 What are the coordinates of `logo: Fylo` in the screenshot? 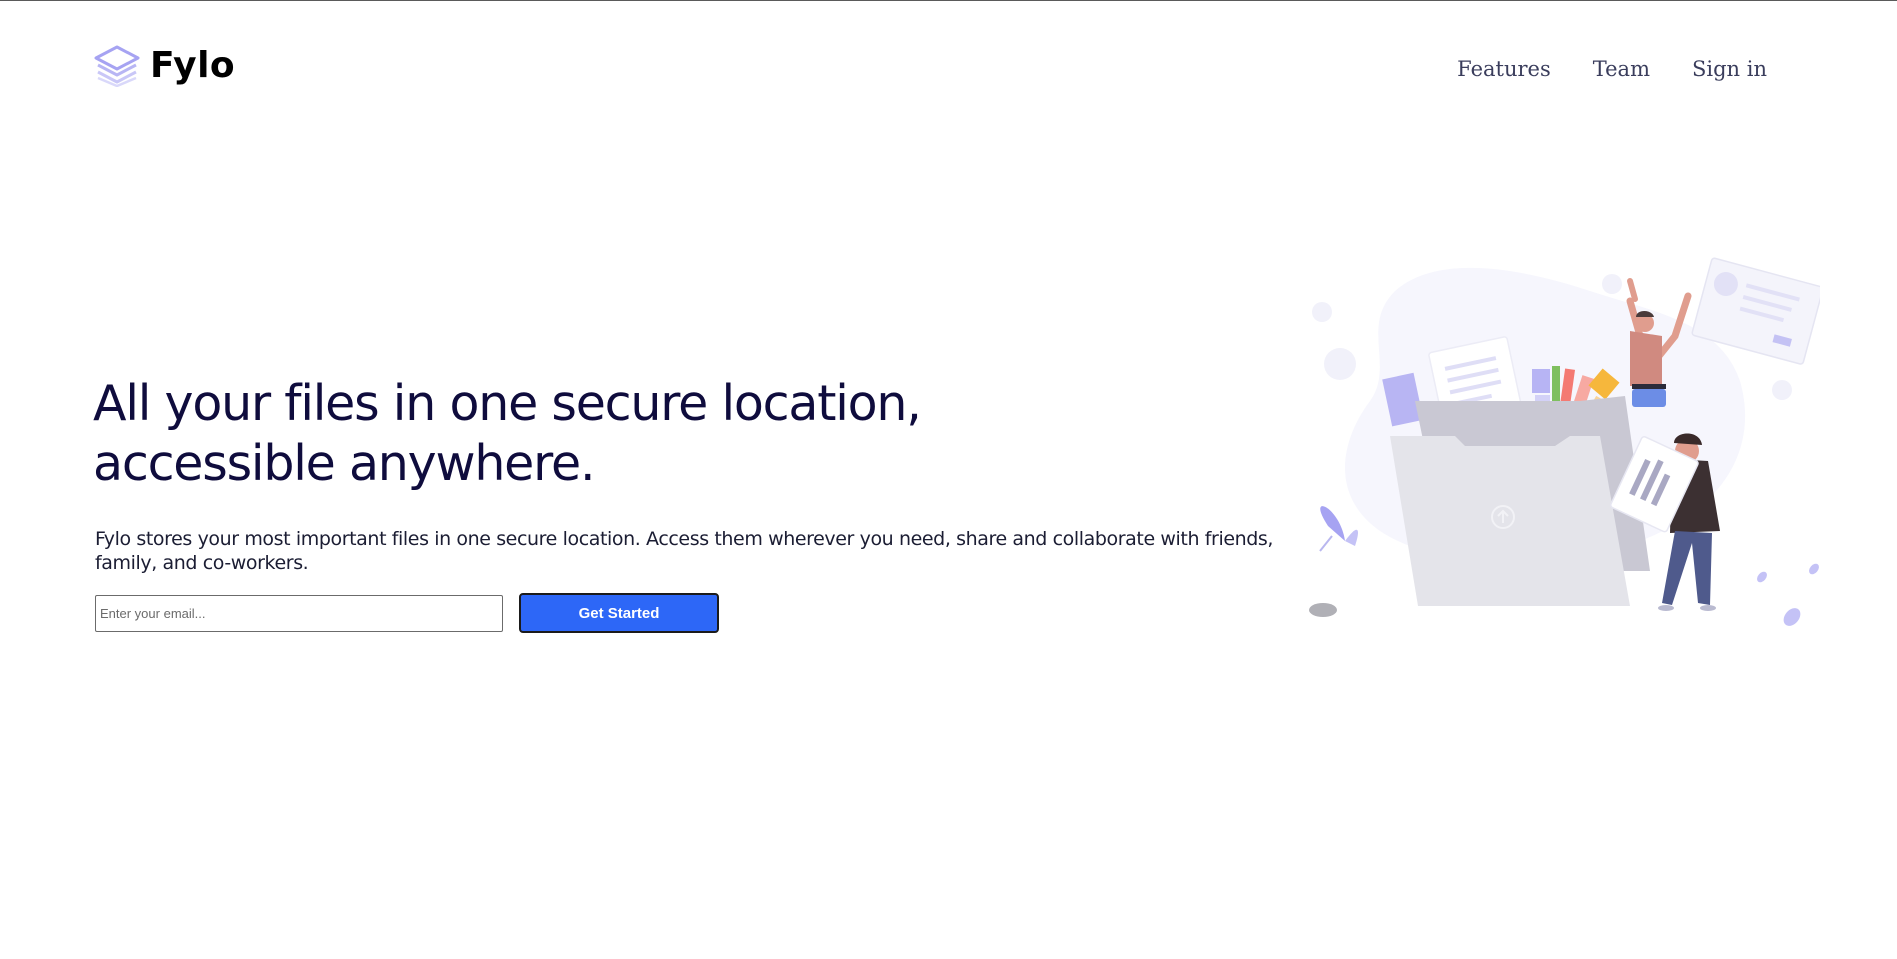 It's located at (164, 66).